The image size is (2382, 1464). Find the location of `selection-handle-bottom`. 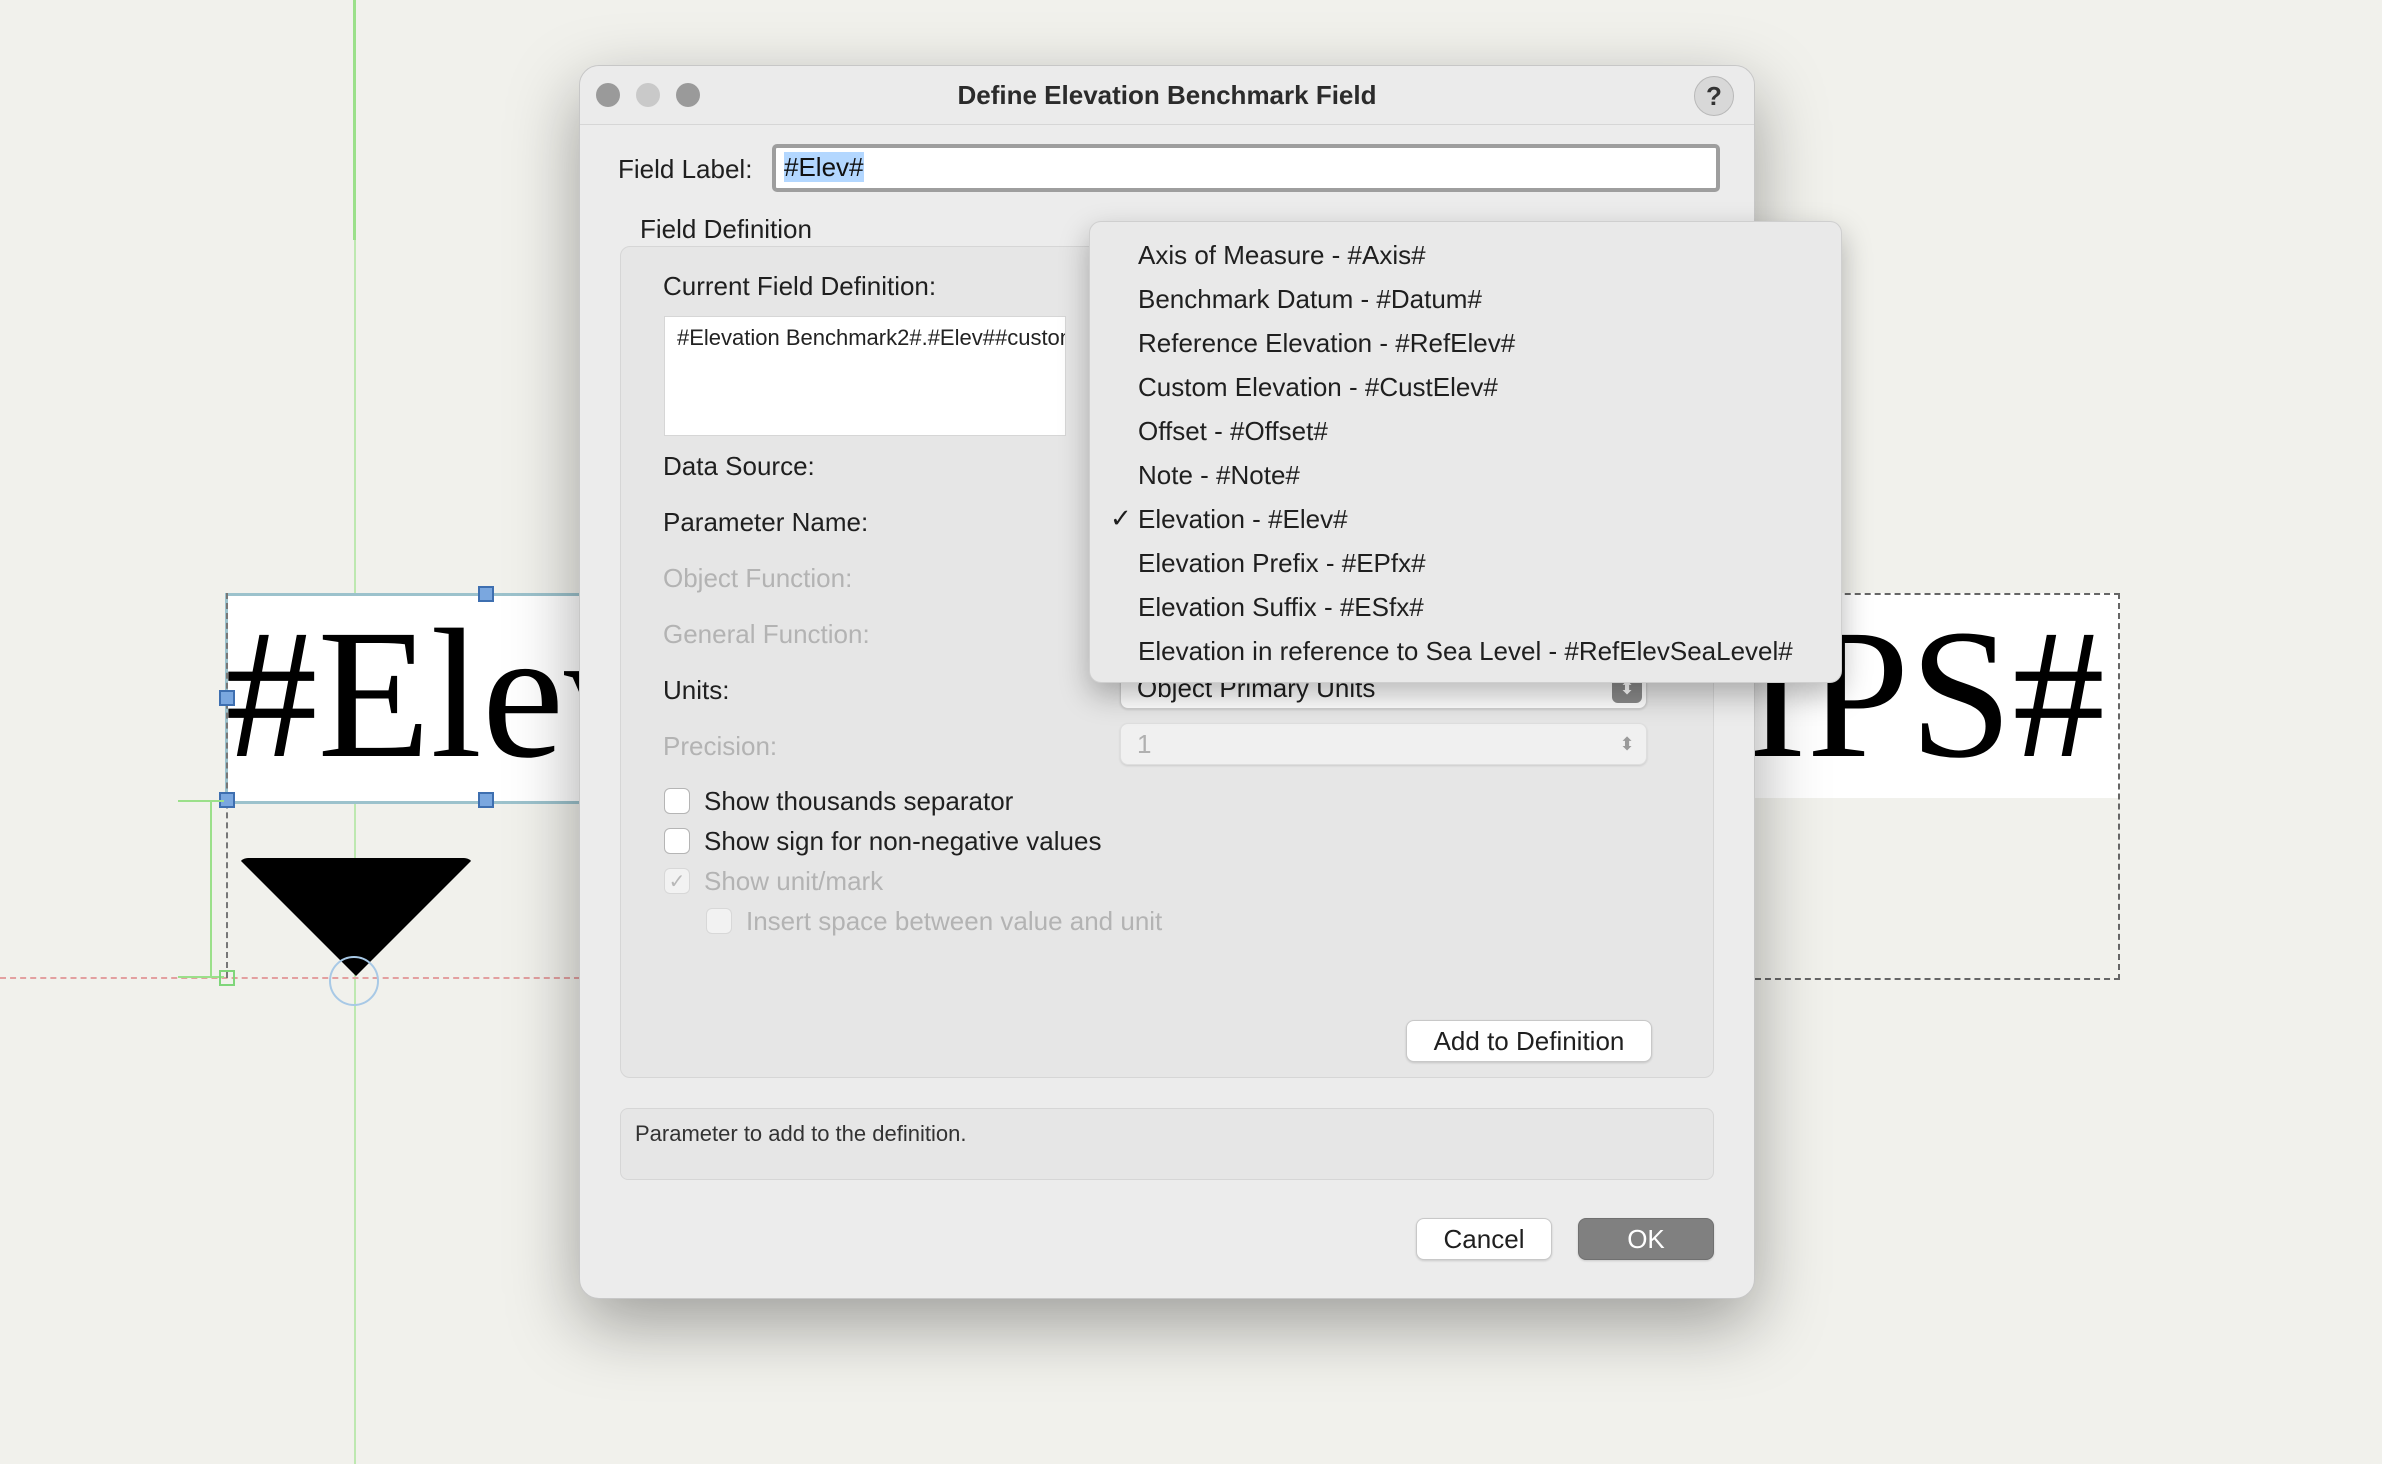

selection-handle-bottom is located at coordinates (486, 800).